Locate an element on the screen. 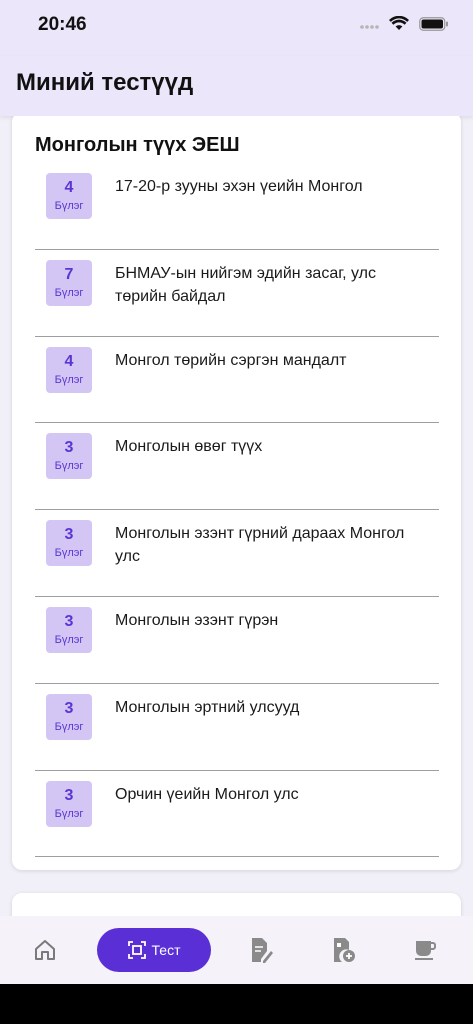  status-time: 20:46 is located at coordinates (62, 24).